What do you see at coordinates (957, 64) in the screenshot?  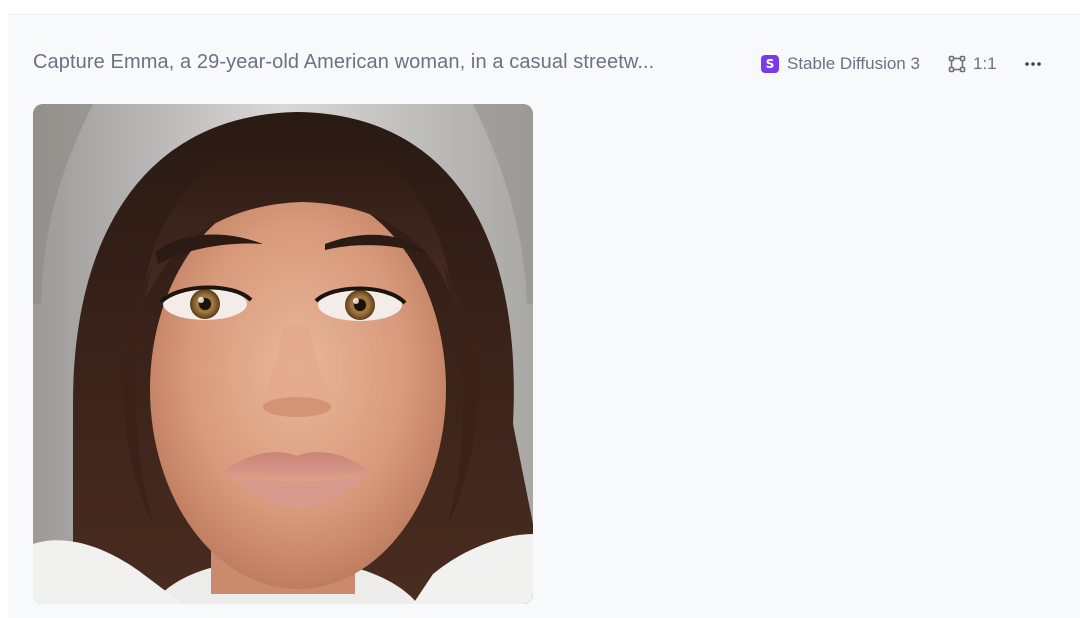 I see `crop-frame-icon` at bounding box center [957, 64].